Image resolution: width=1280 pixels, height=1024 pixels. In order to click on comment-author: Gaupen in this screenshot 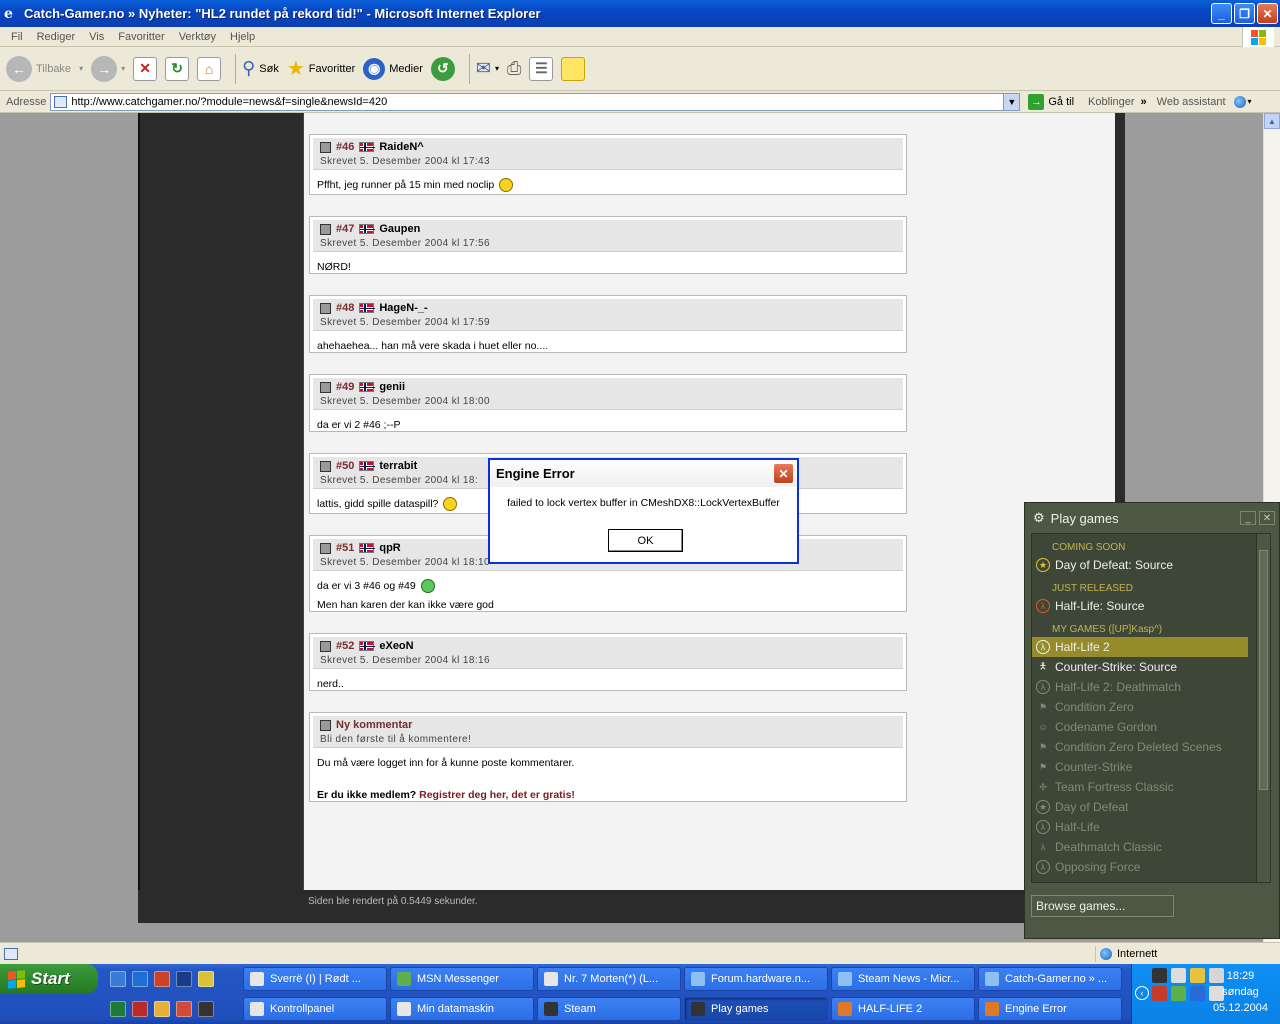, I will do `click(399, 229)`.